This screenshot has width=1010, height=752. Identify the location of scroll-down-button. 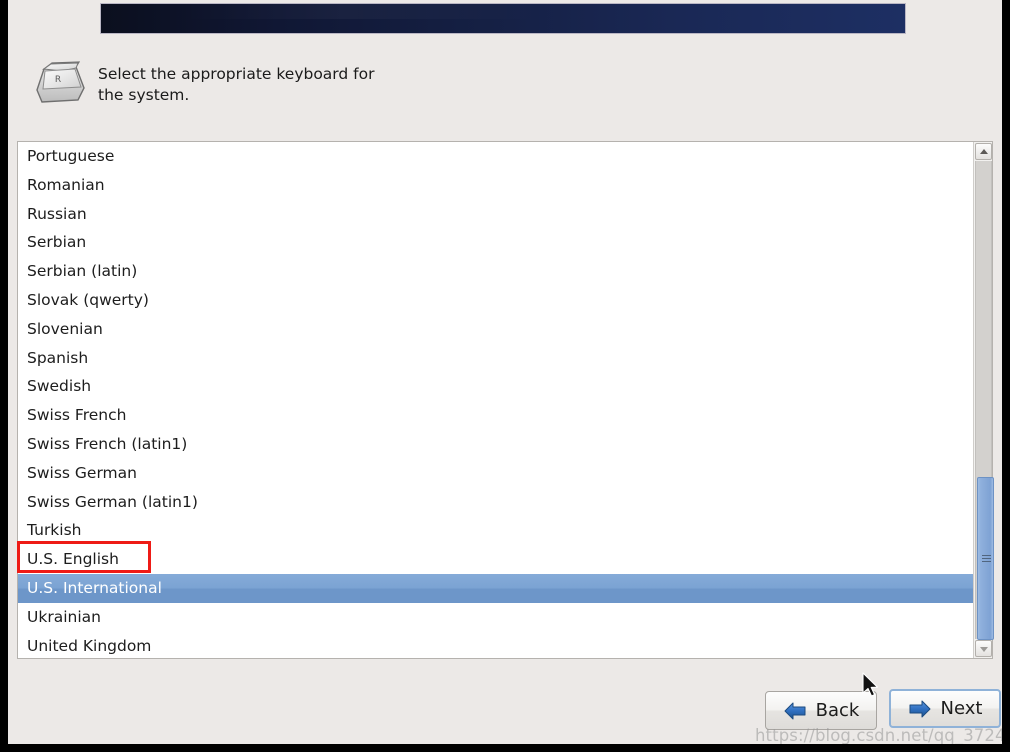
(983, 648).